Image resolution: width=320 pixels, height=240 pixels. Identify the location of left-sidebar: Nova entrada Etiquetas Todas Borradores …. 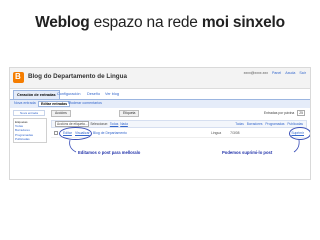
(30, 127).